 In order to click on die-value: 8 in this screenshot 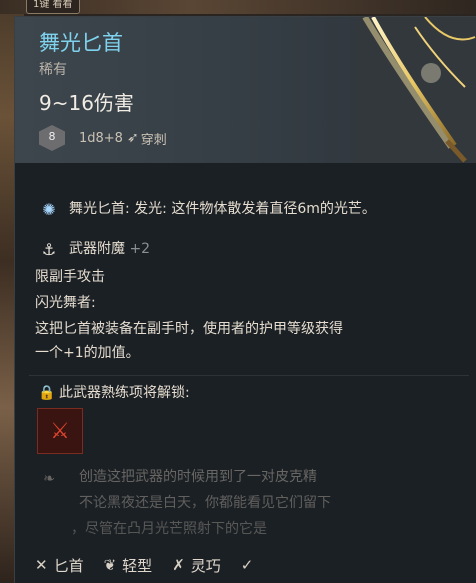, I will do `click(52, 136)`.